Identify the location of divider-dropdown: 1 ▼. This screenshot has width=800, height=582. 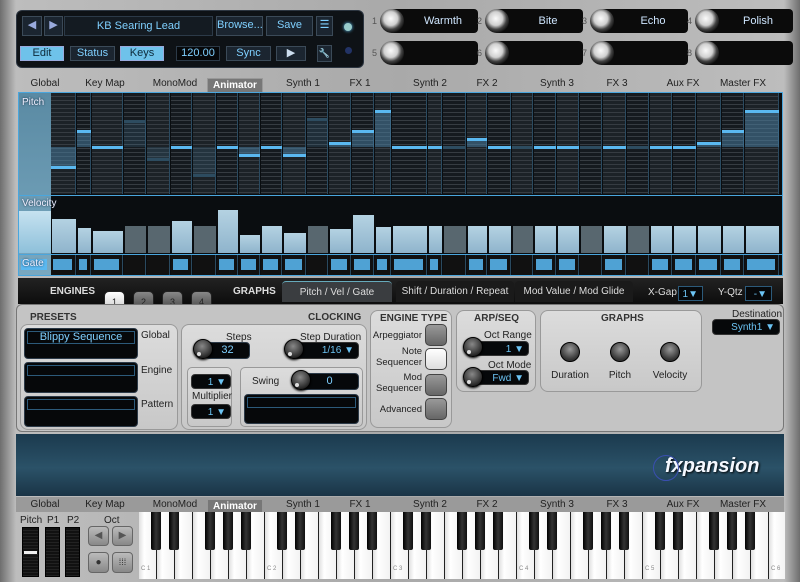
(211, 381).